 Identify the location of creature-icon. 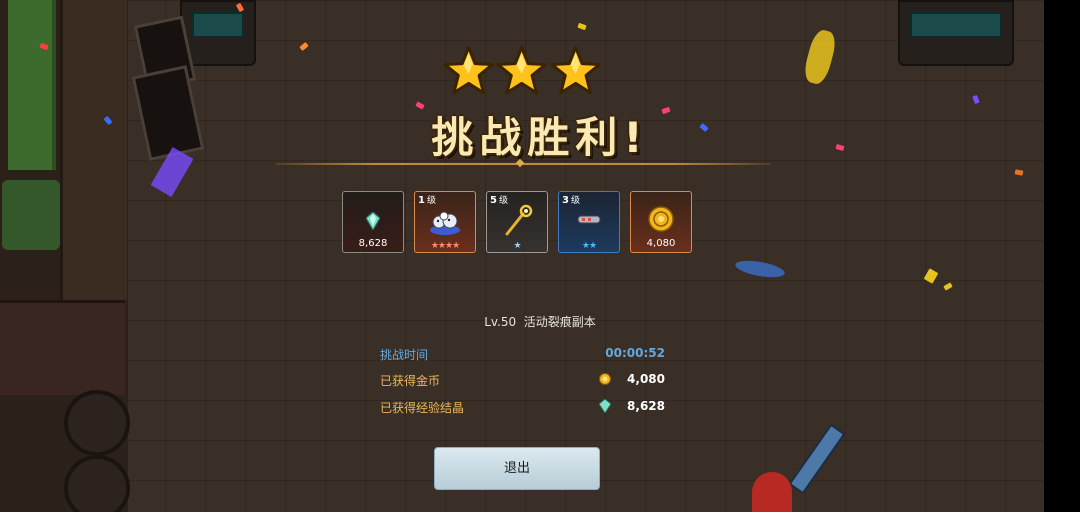
(445, 223).